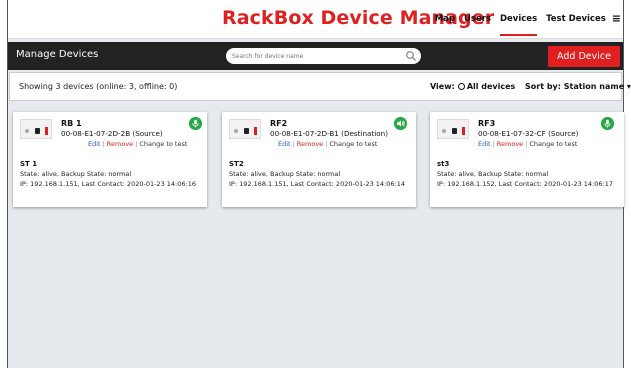 The image size is (631, 368). I want to click on station-name: ST2, so click(236, 164).